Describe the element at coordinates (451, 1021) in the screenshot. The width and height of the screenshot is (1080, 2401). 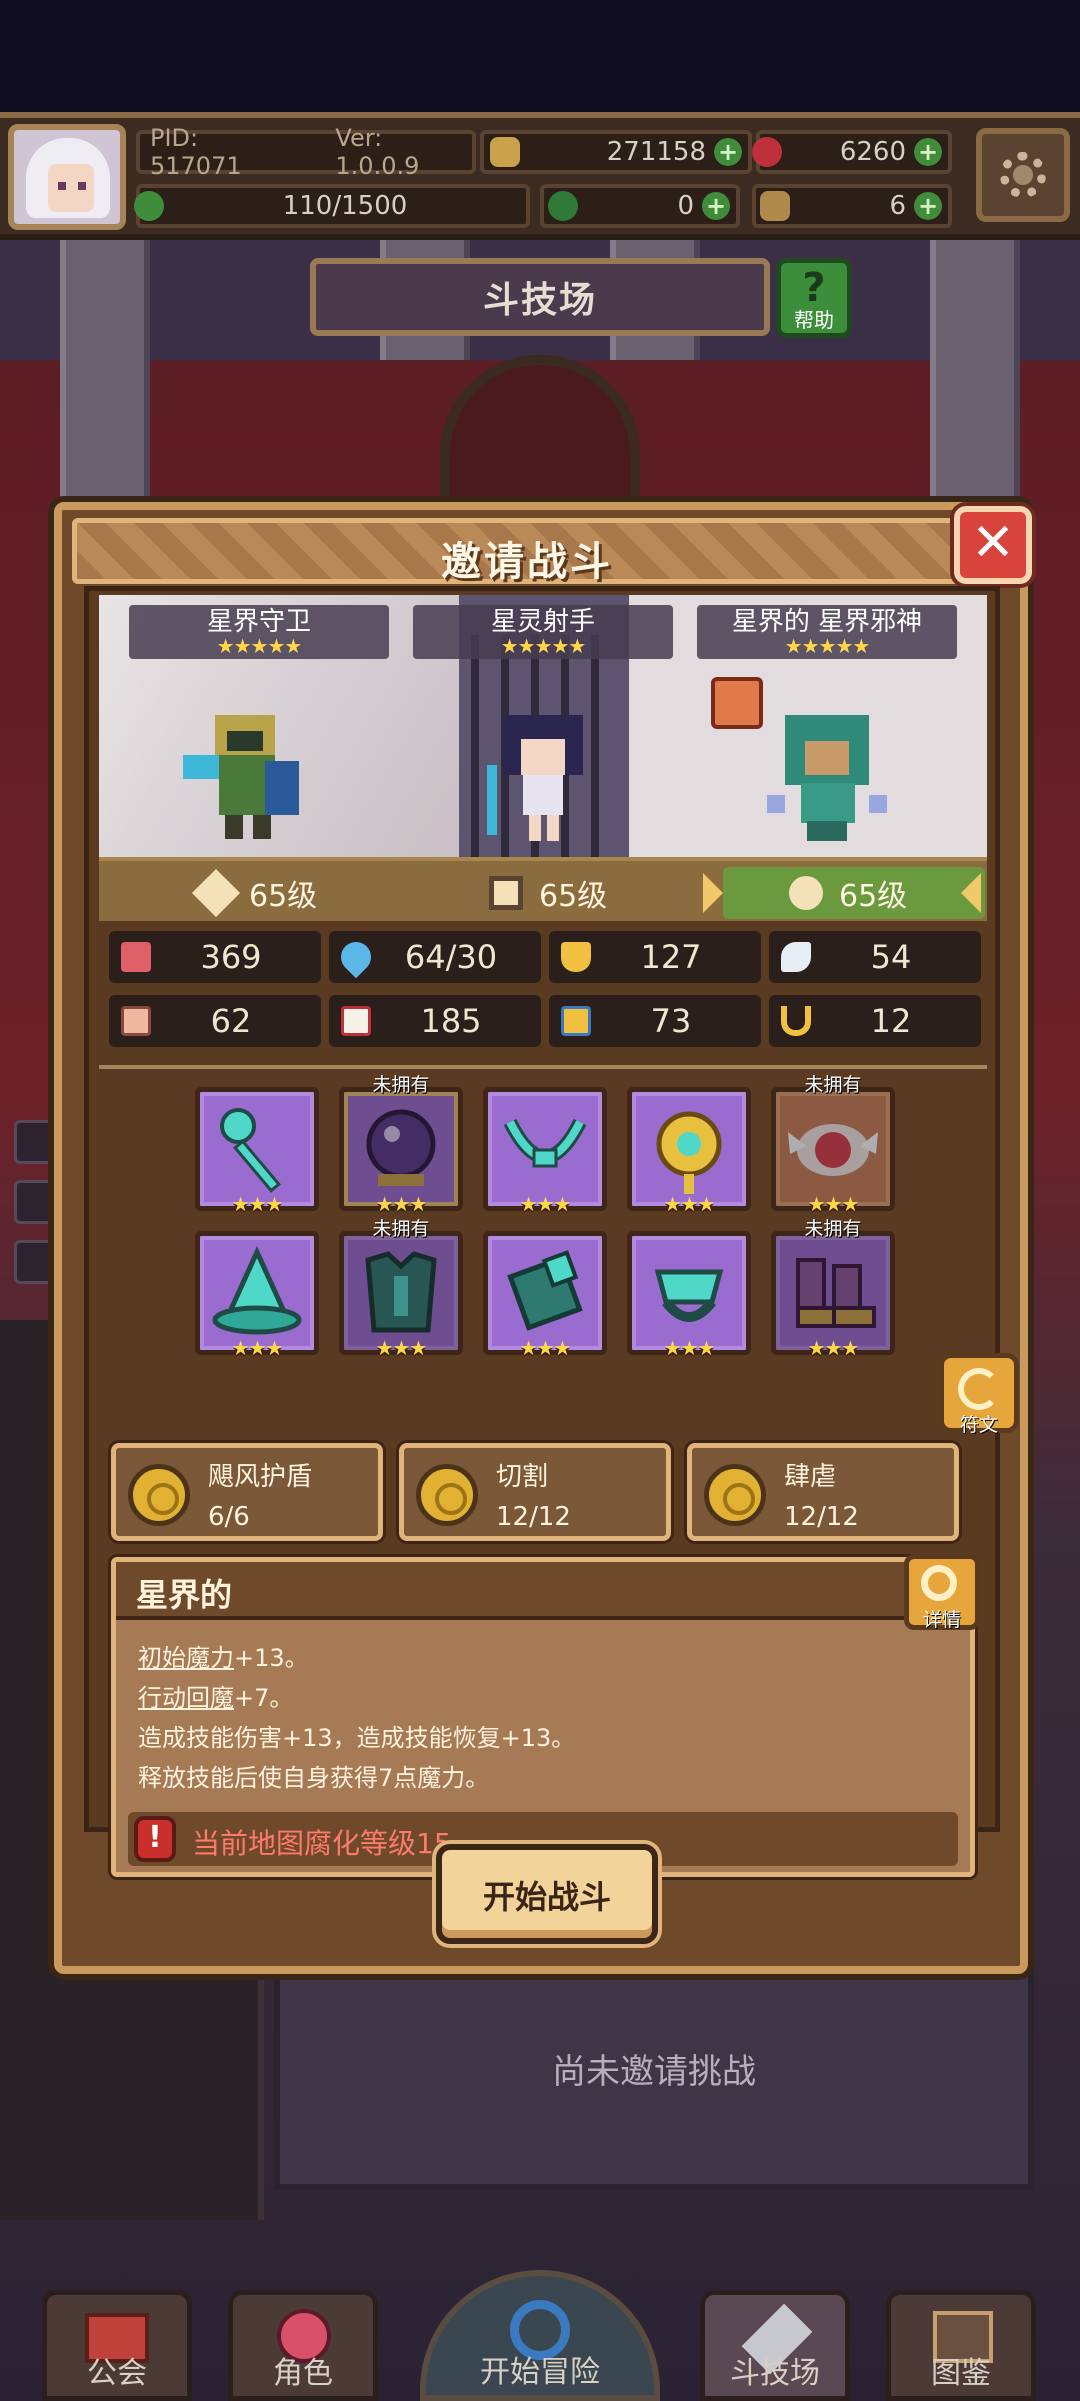
I see `stat-value: 185` at that location.